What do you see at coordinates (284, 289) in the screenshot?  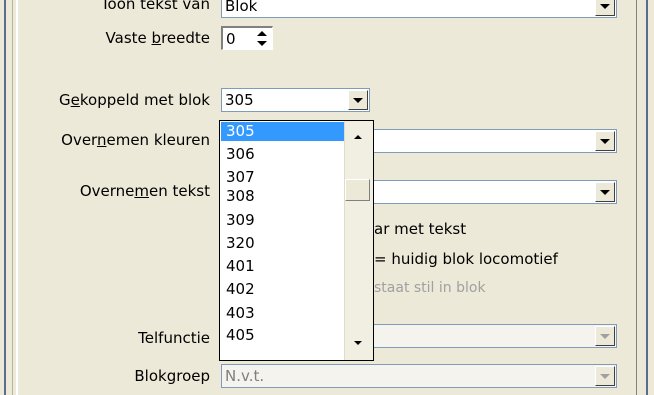 I see `dropdown-option: 402` at bounding box center [284, 289].